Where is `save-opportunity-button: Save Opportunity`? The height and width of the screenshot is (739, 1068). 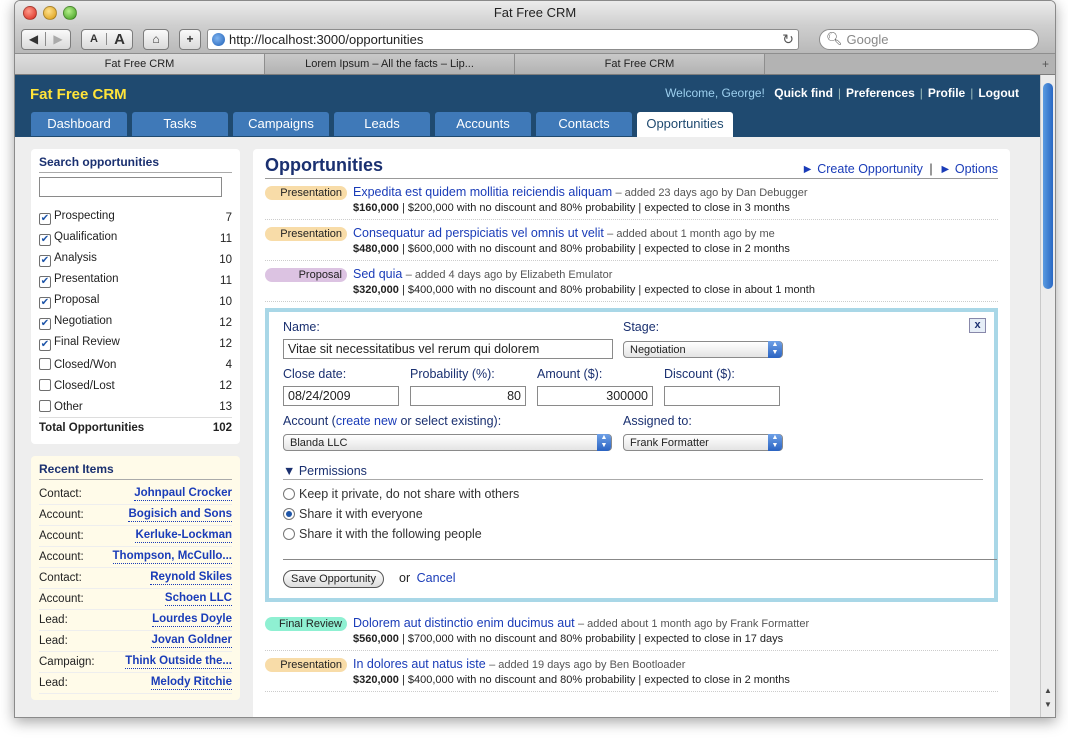 save-opportunity-button: Save Opportunity is located at coordinates (333, 579).